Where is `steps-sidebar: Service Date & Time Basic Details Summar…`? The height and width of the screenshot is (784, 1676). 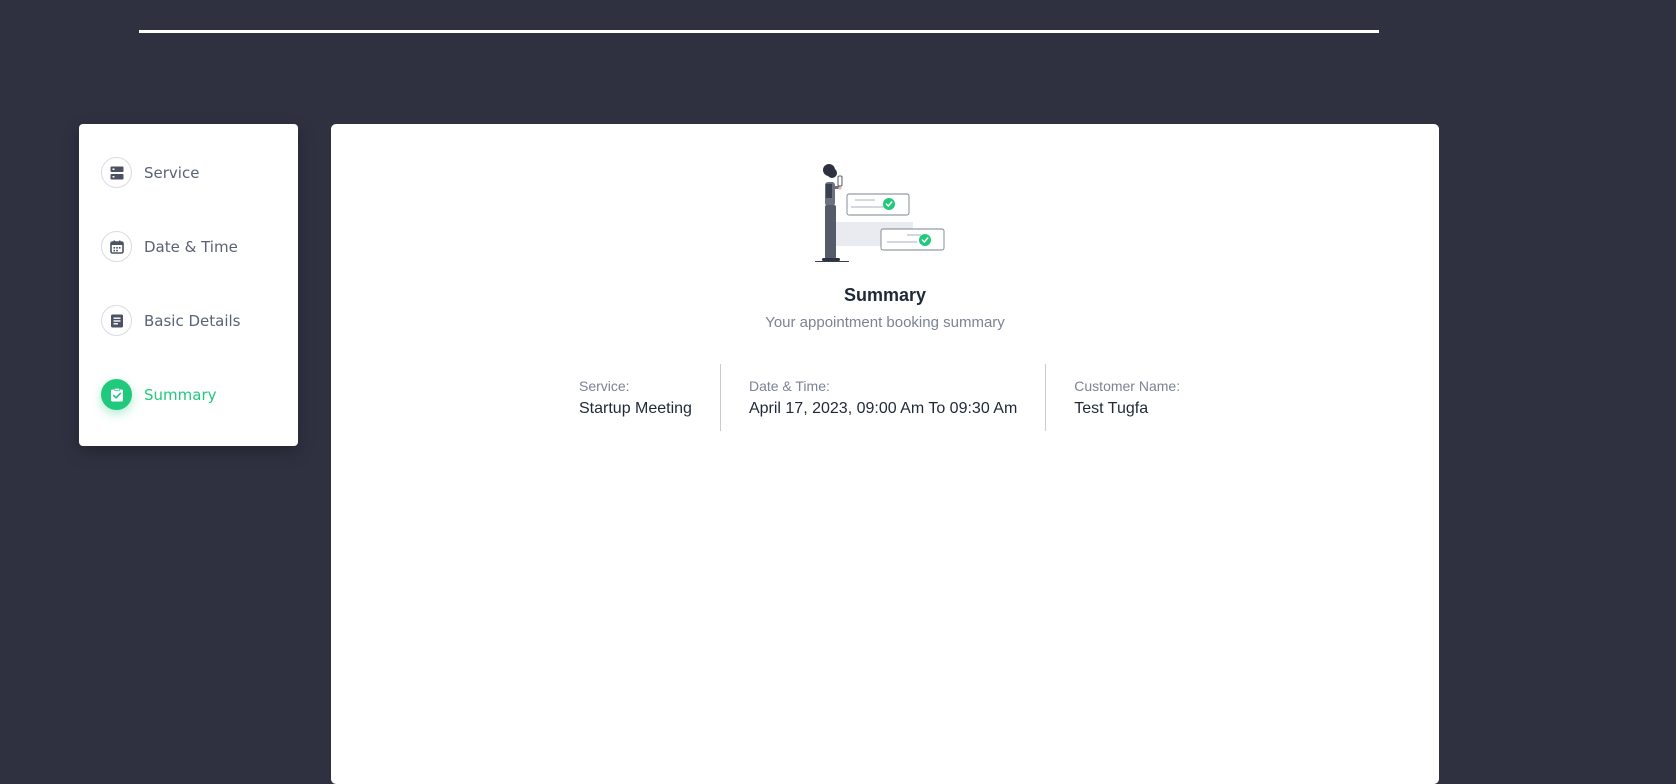 steps-sidebar: Service Date & Time Basic Details Summar… is located at coordinates (188, 285).